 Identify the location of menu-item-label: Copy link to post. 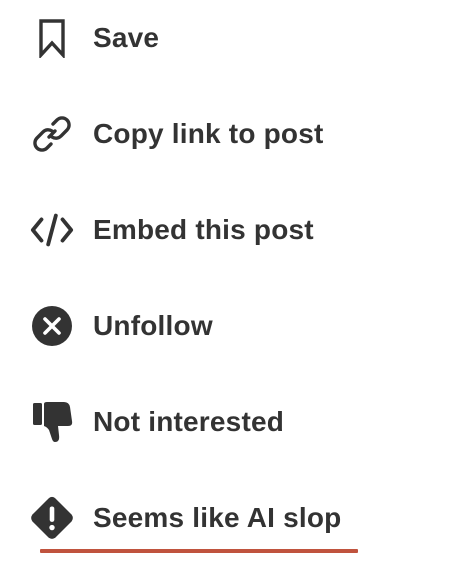
(208, 133).